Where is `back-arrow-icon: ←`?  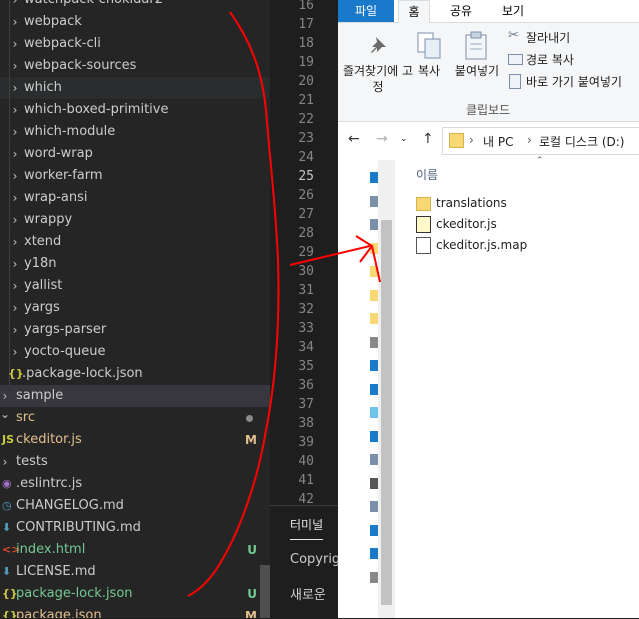
back-arrow-icon: ← is located at coordinates (354, 139).